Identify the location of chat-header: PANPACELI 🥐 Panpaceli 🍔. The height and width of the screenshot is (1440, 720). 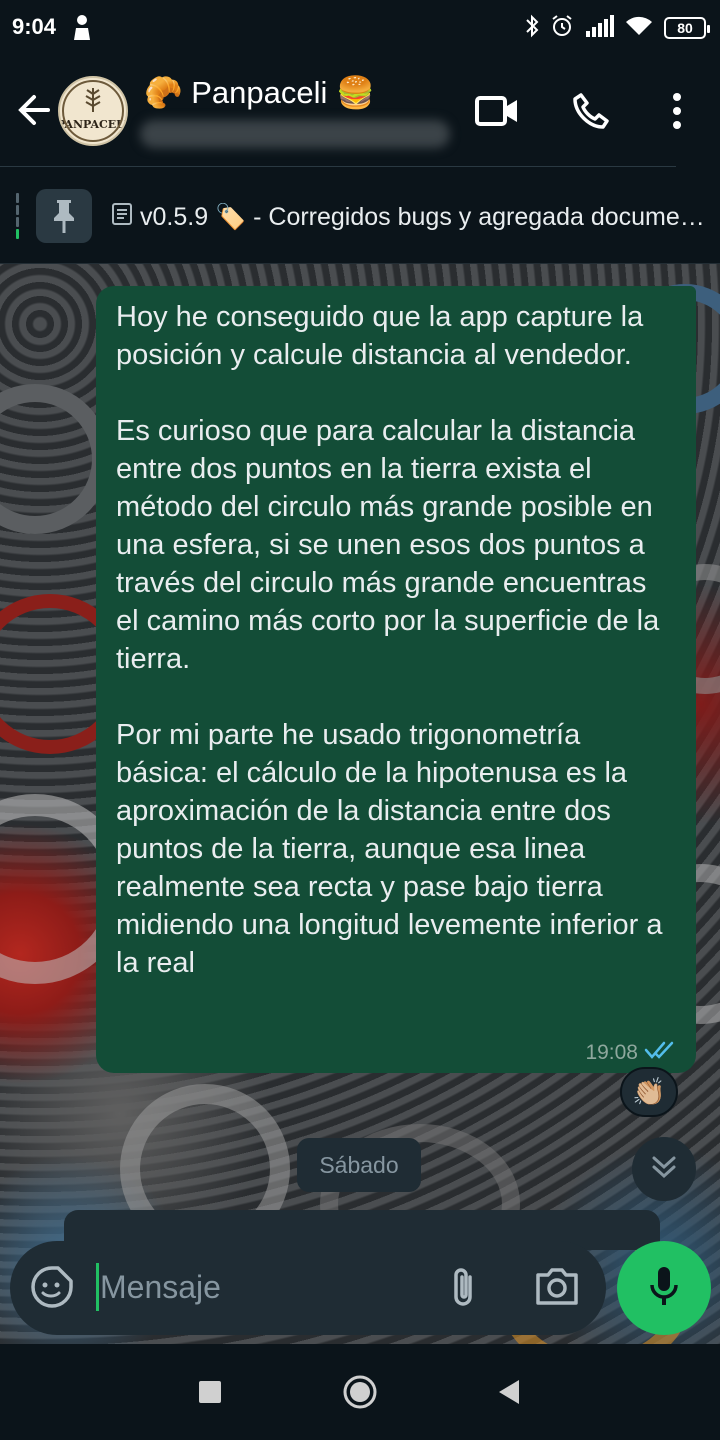
(360, 111).